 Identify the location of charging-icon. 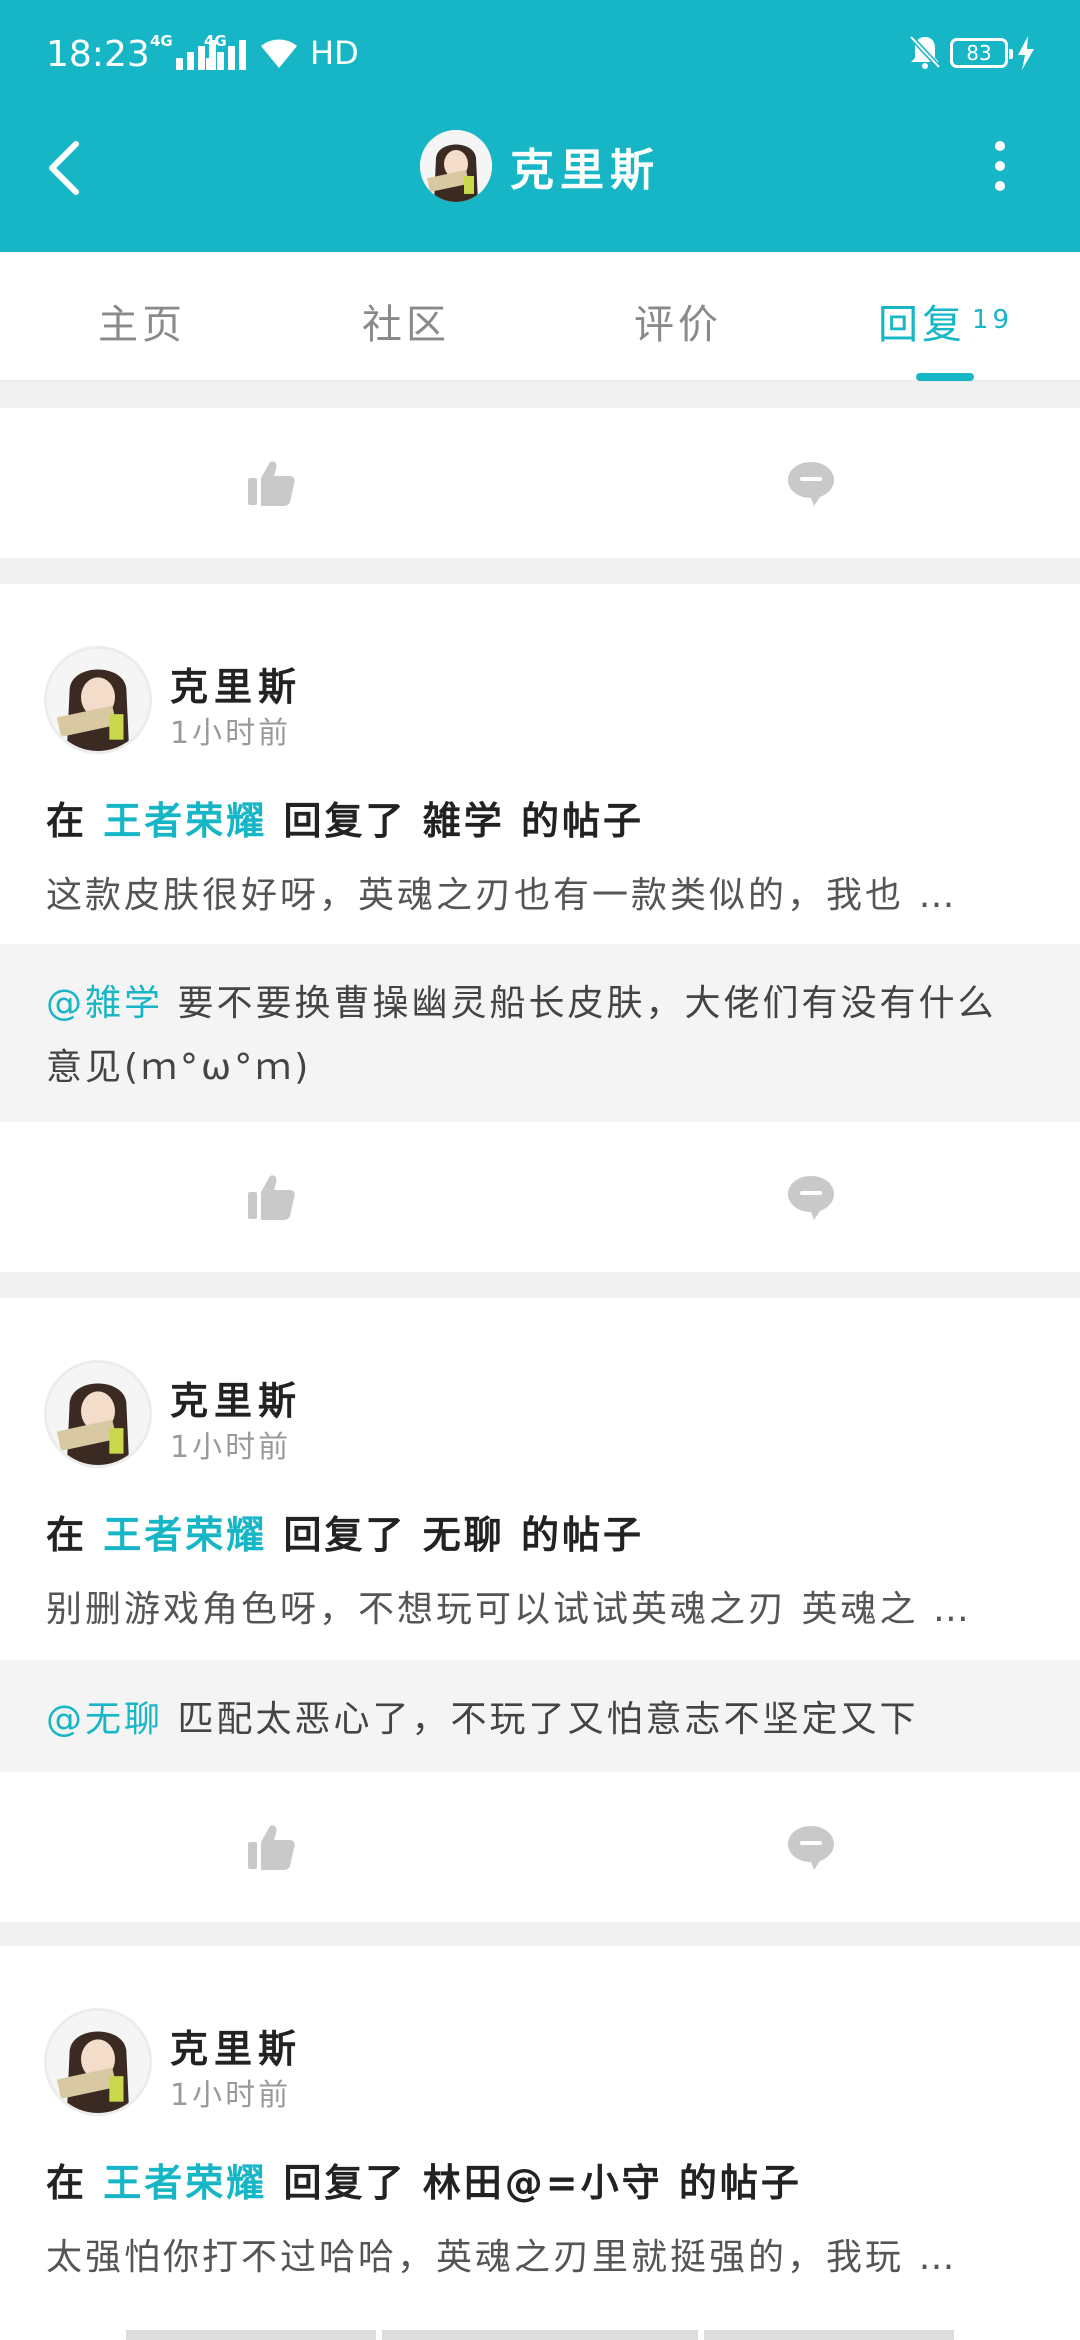
(1026, 53).